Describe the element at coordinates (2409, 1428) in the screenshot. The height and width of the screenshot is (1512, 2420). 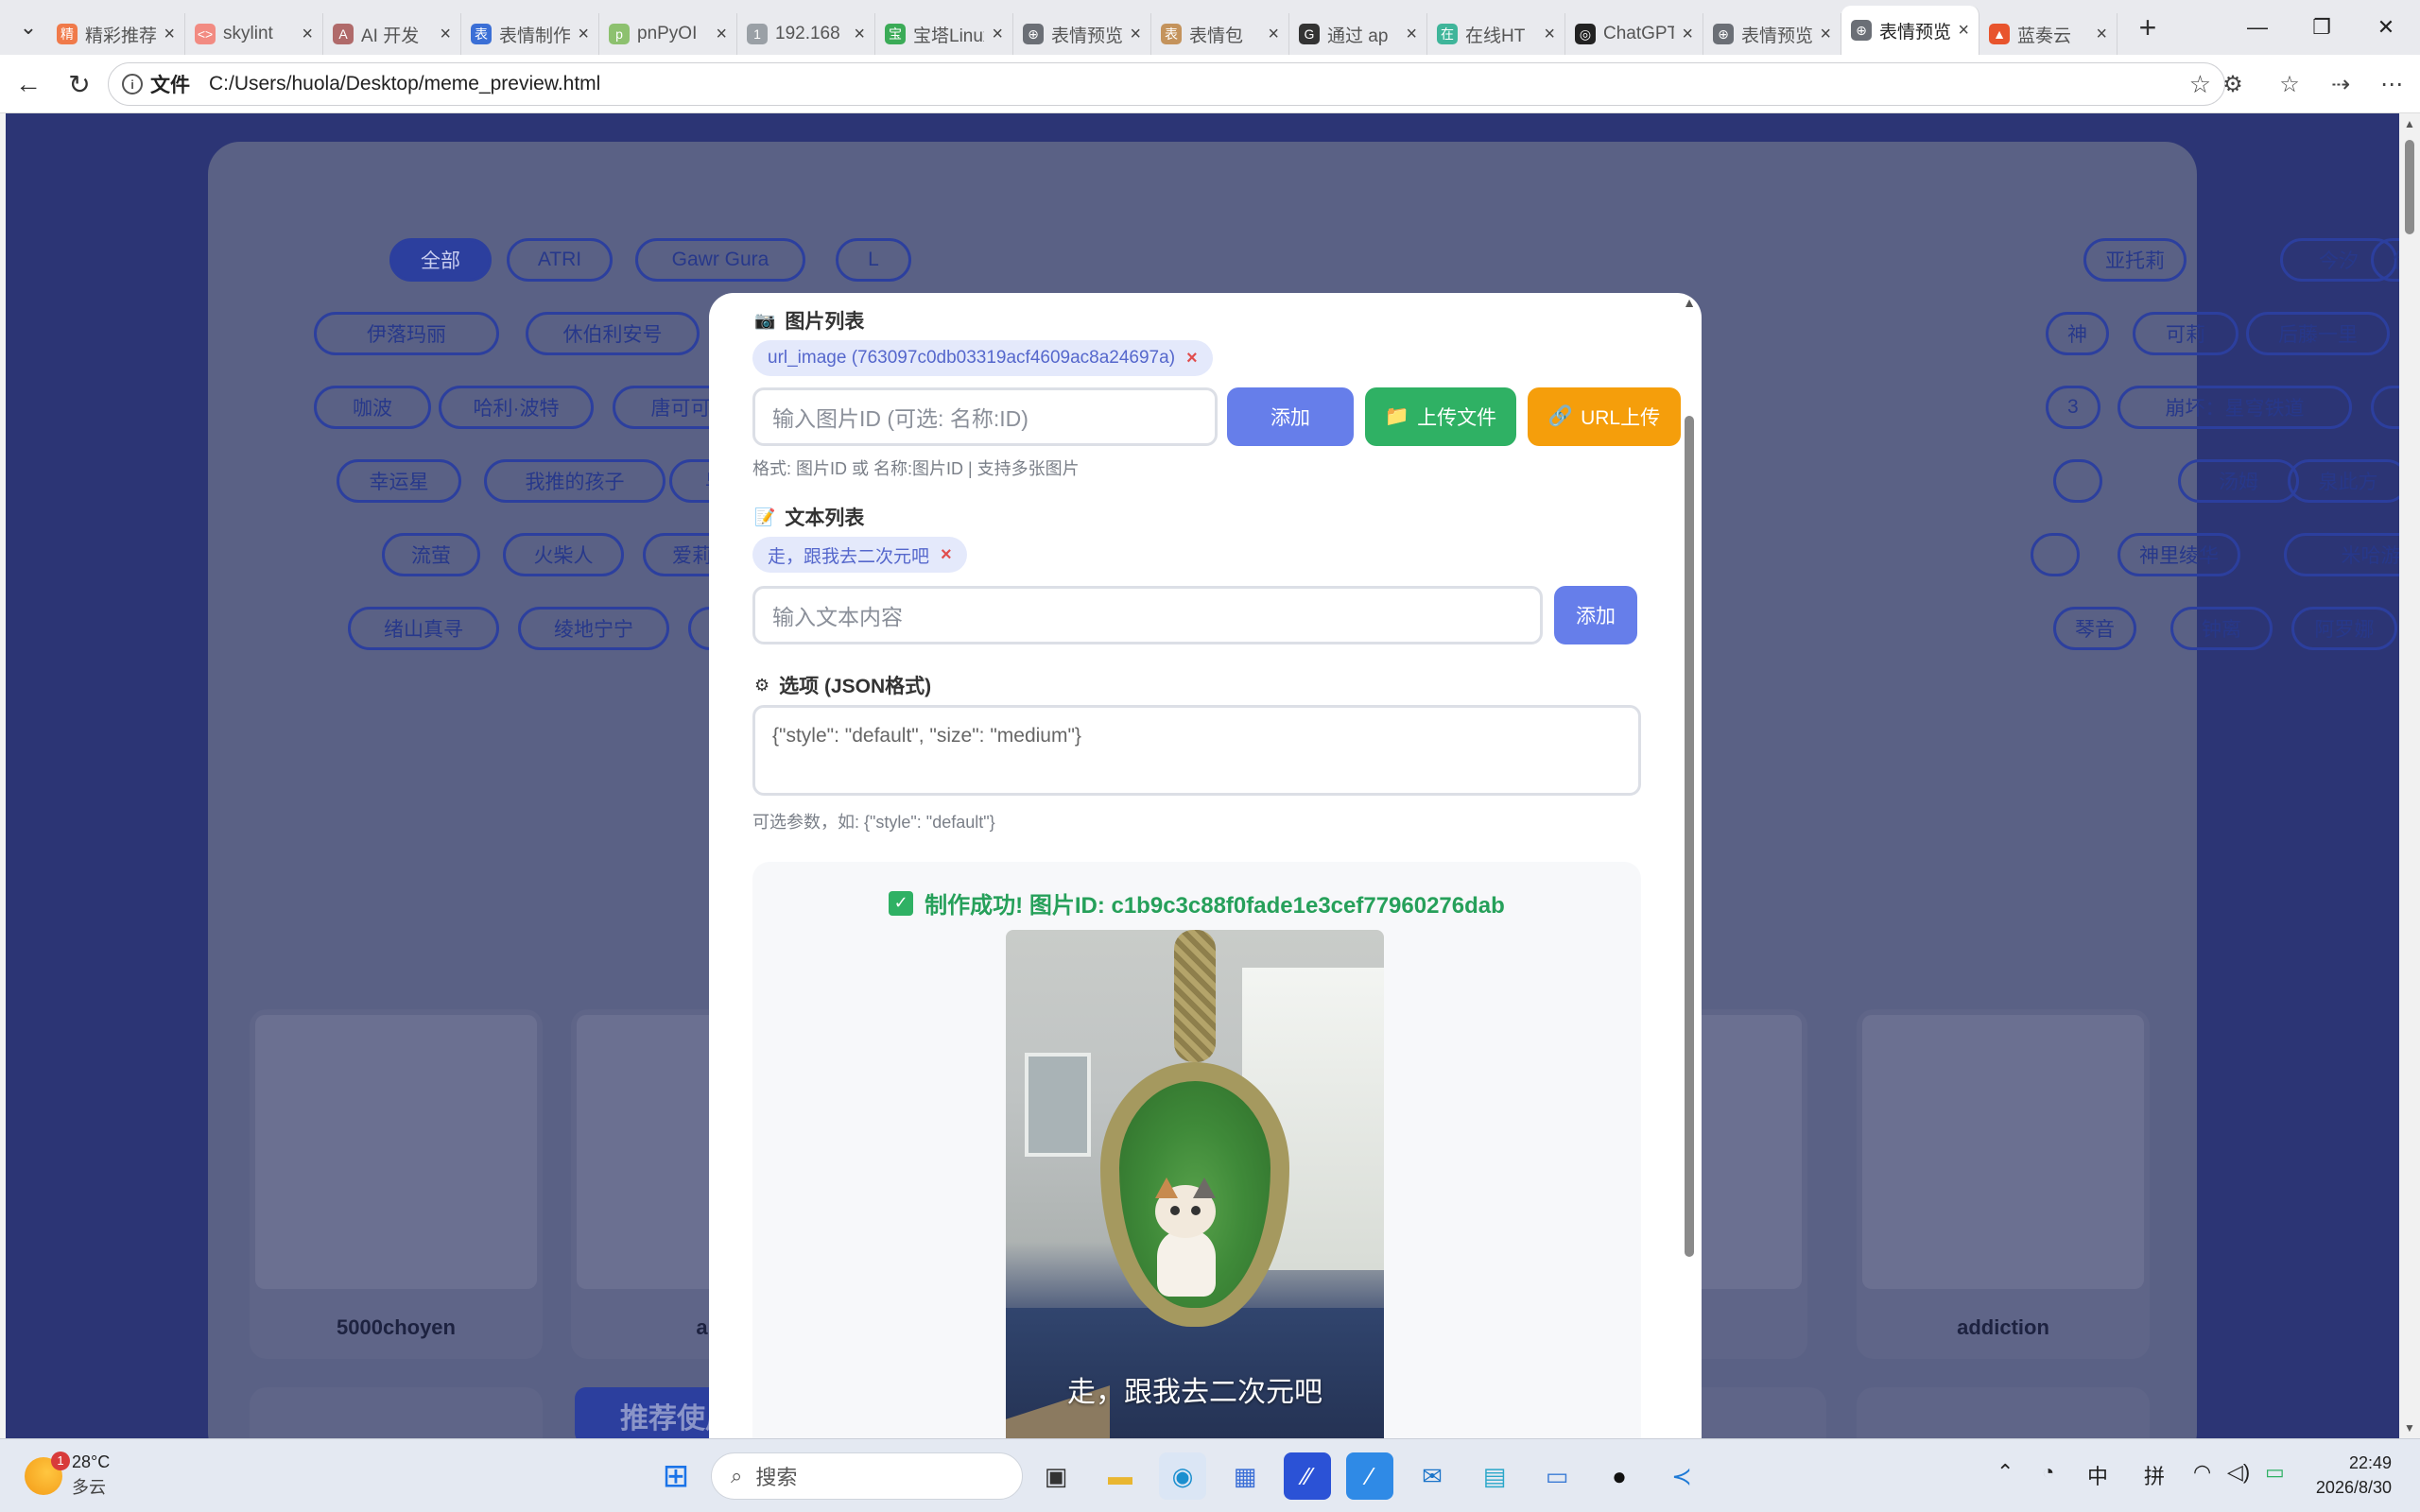
I see `scroll-down-arrow-icon: ▼` at that location.